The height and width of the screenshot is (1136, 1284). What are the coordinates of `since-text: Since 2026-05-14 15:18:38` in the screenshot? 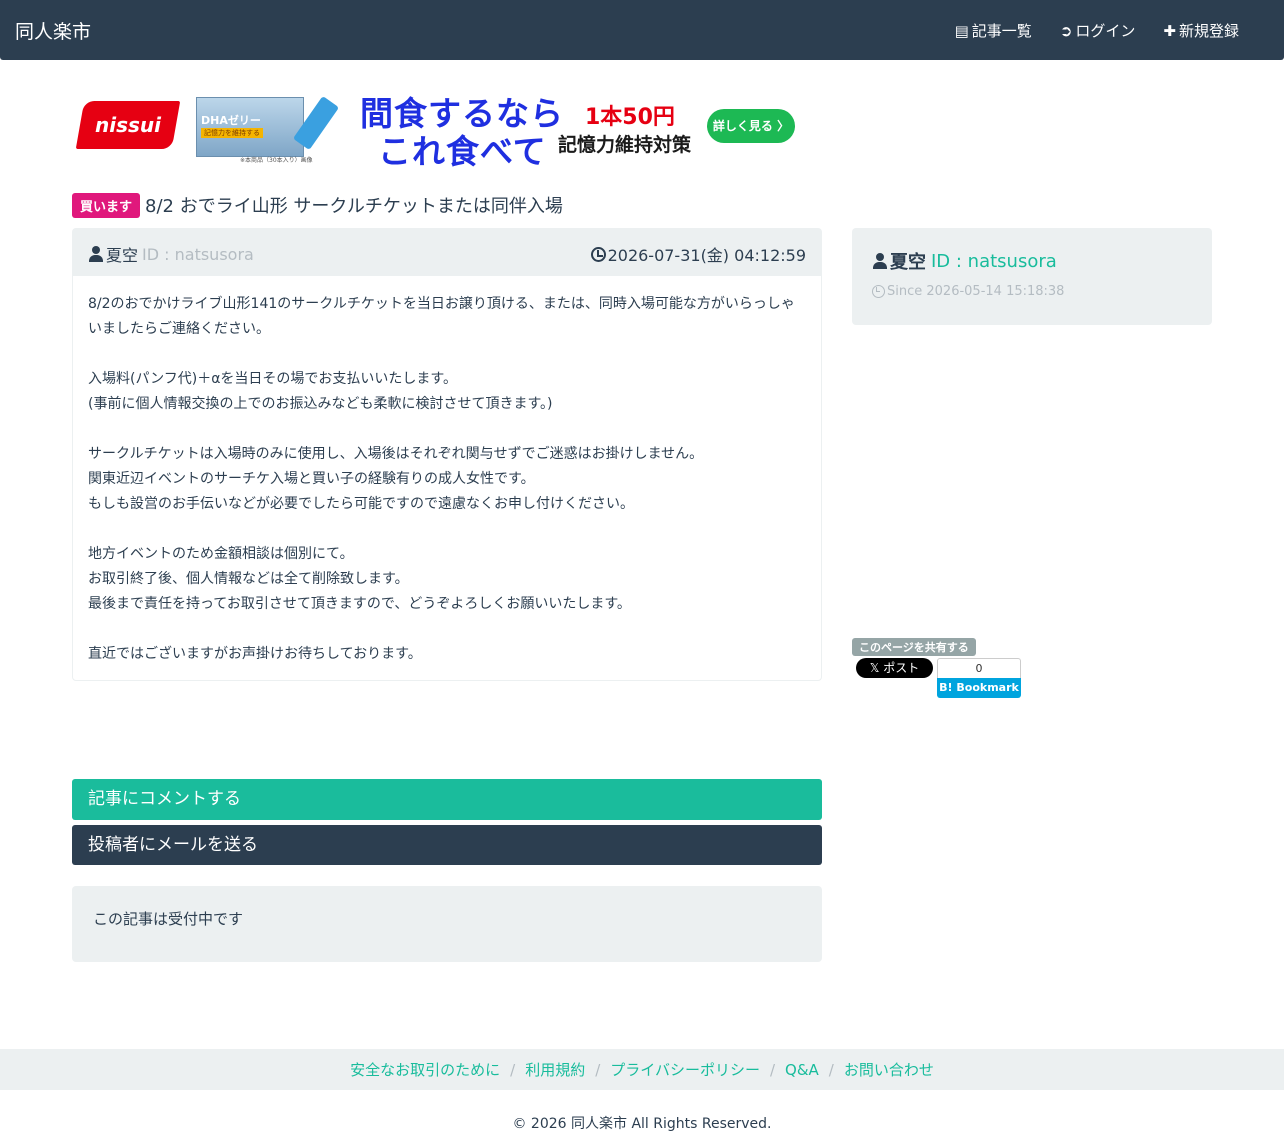 It's located at (976, 291).